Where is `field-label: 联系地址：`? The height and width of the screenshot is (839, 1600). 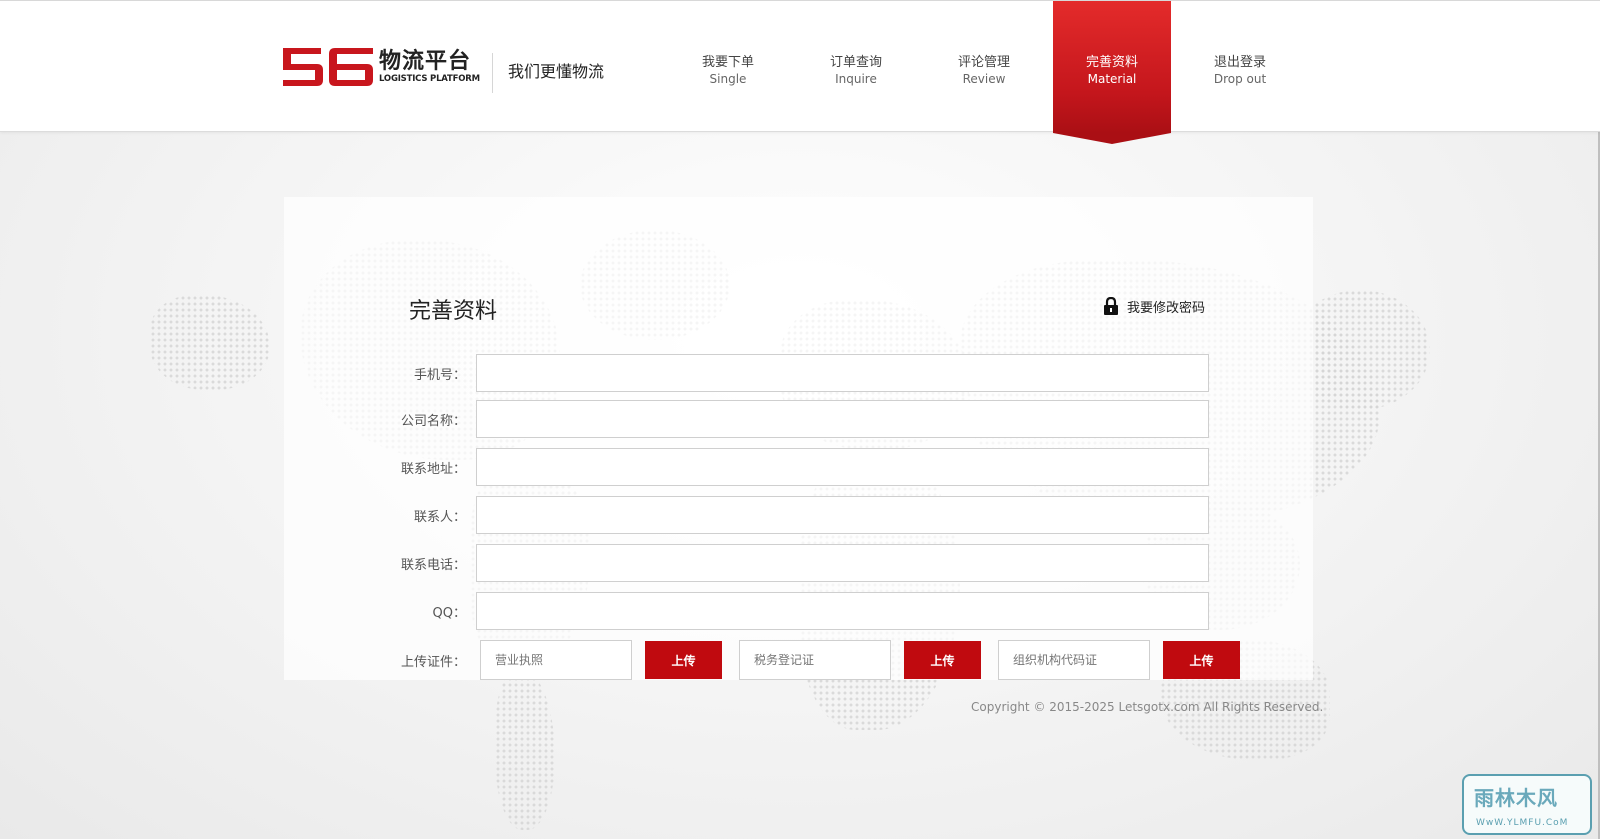
field-label: 联系地址： is located at coordinates (433, 469).